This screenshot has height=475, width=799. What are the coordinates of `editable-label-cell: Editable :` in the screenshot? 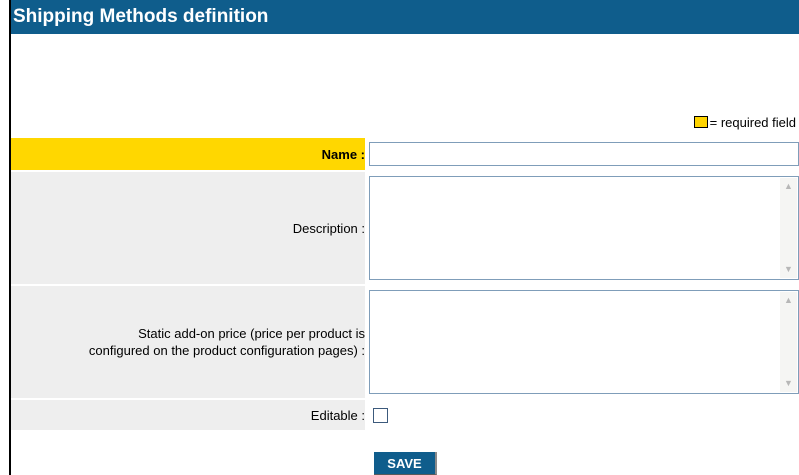 It's located at (188, 415).